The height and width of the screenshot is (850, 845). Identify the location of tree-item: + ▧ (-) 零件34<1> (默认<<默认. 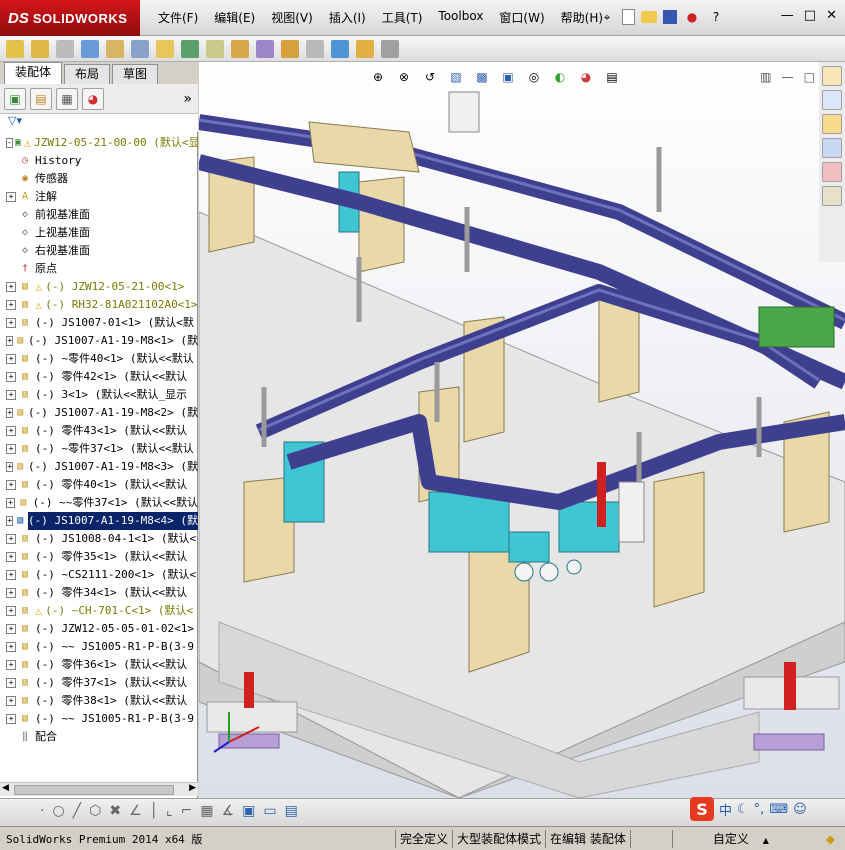
(99, 593).